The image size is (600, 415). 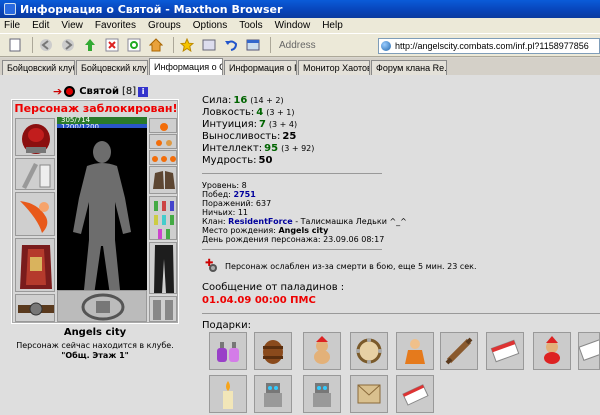 What do you see at coordinates (40, 25) in the screenshot?
I see `menu-edit: Edit` at bounding box center [40, 25].